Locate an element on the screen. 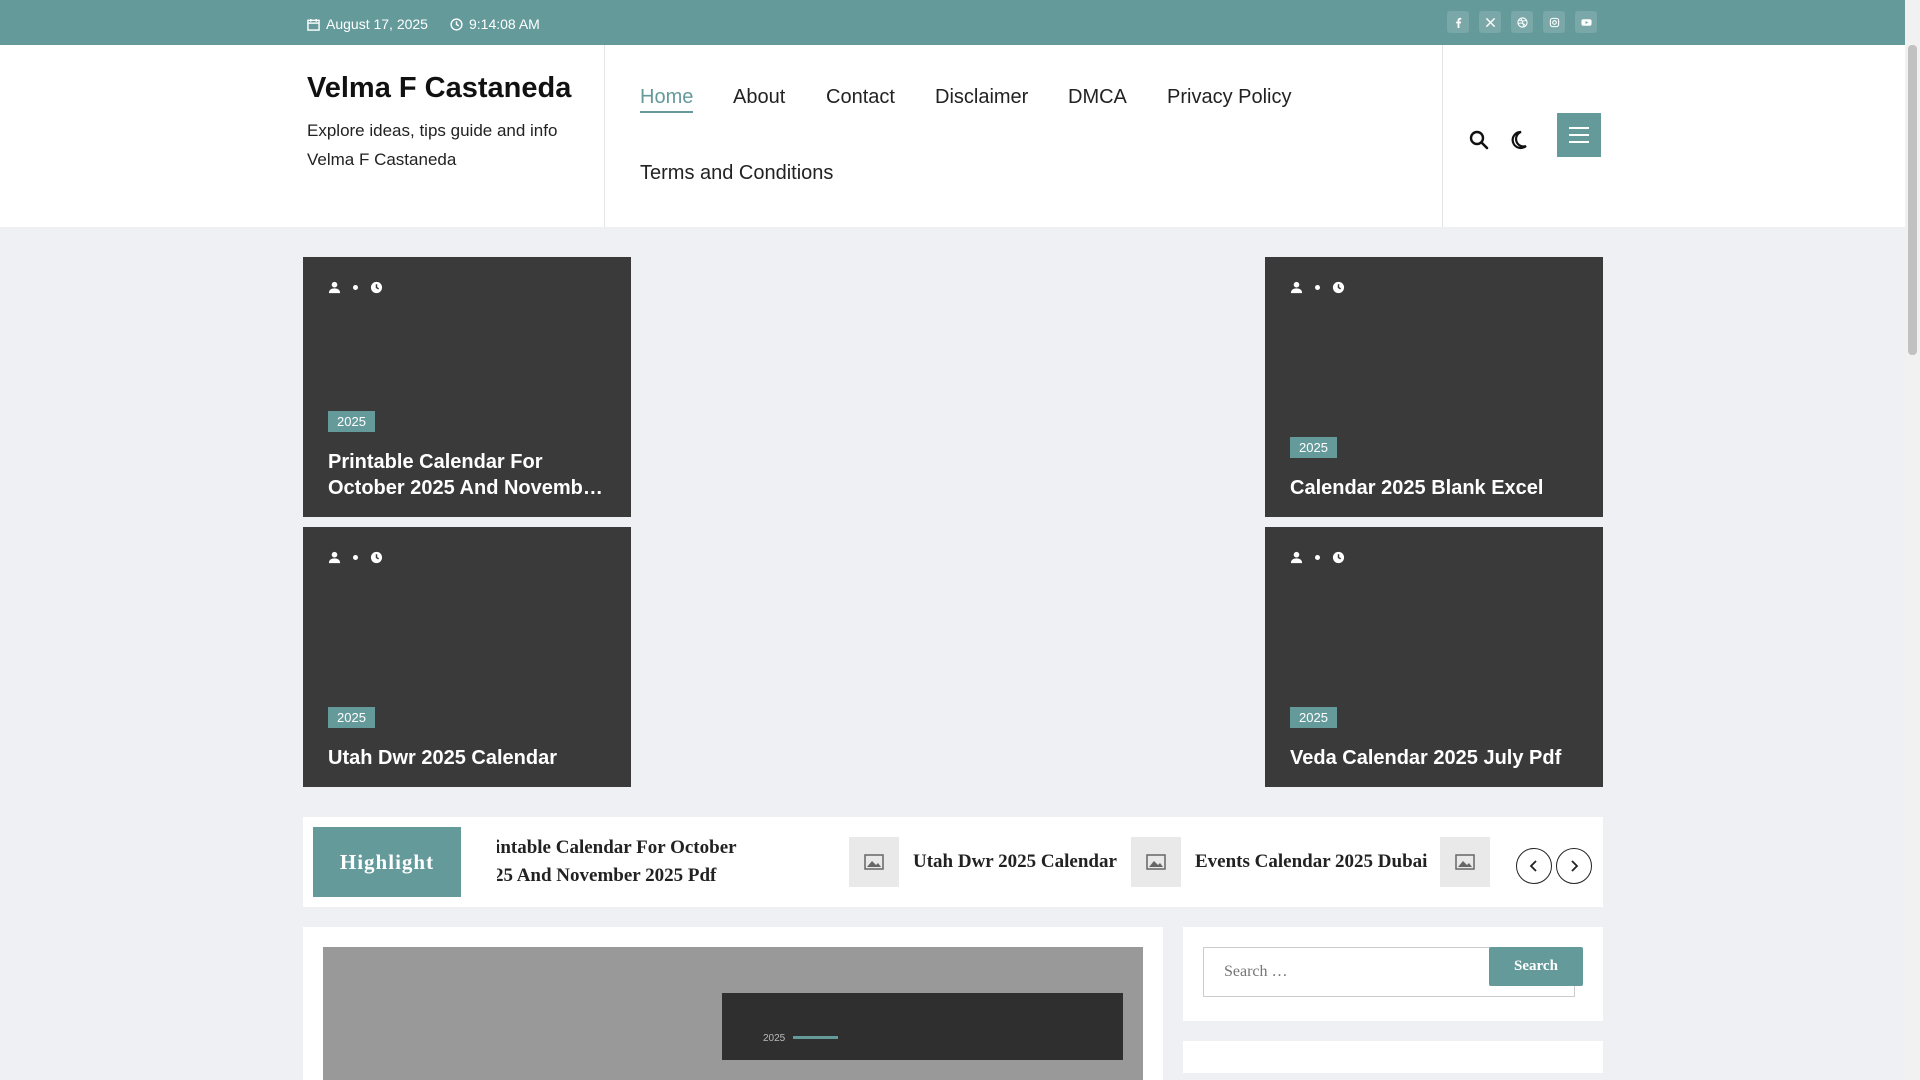 The width and height of the screenshot is (1920, 1080). main-post-area: 2025 is located at coordinates (733, 1003).